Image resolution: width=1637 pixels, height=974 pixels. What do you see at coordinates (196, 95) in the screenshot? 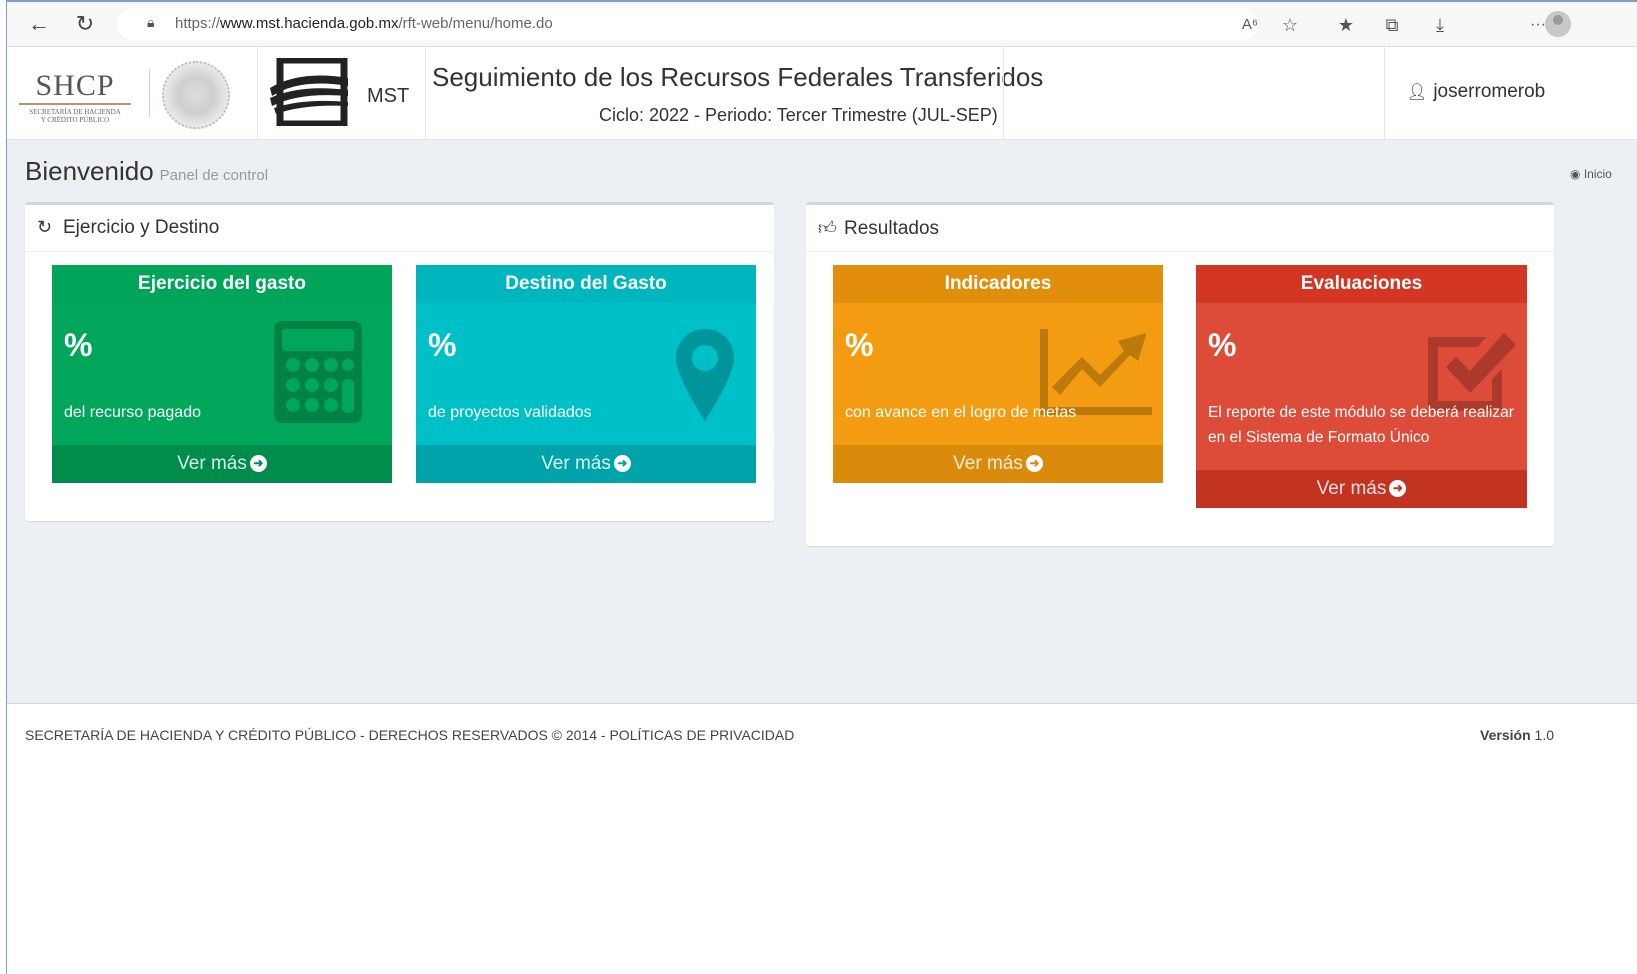
I see `mexico-seal-icon` at bounding box center [196, 95].